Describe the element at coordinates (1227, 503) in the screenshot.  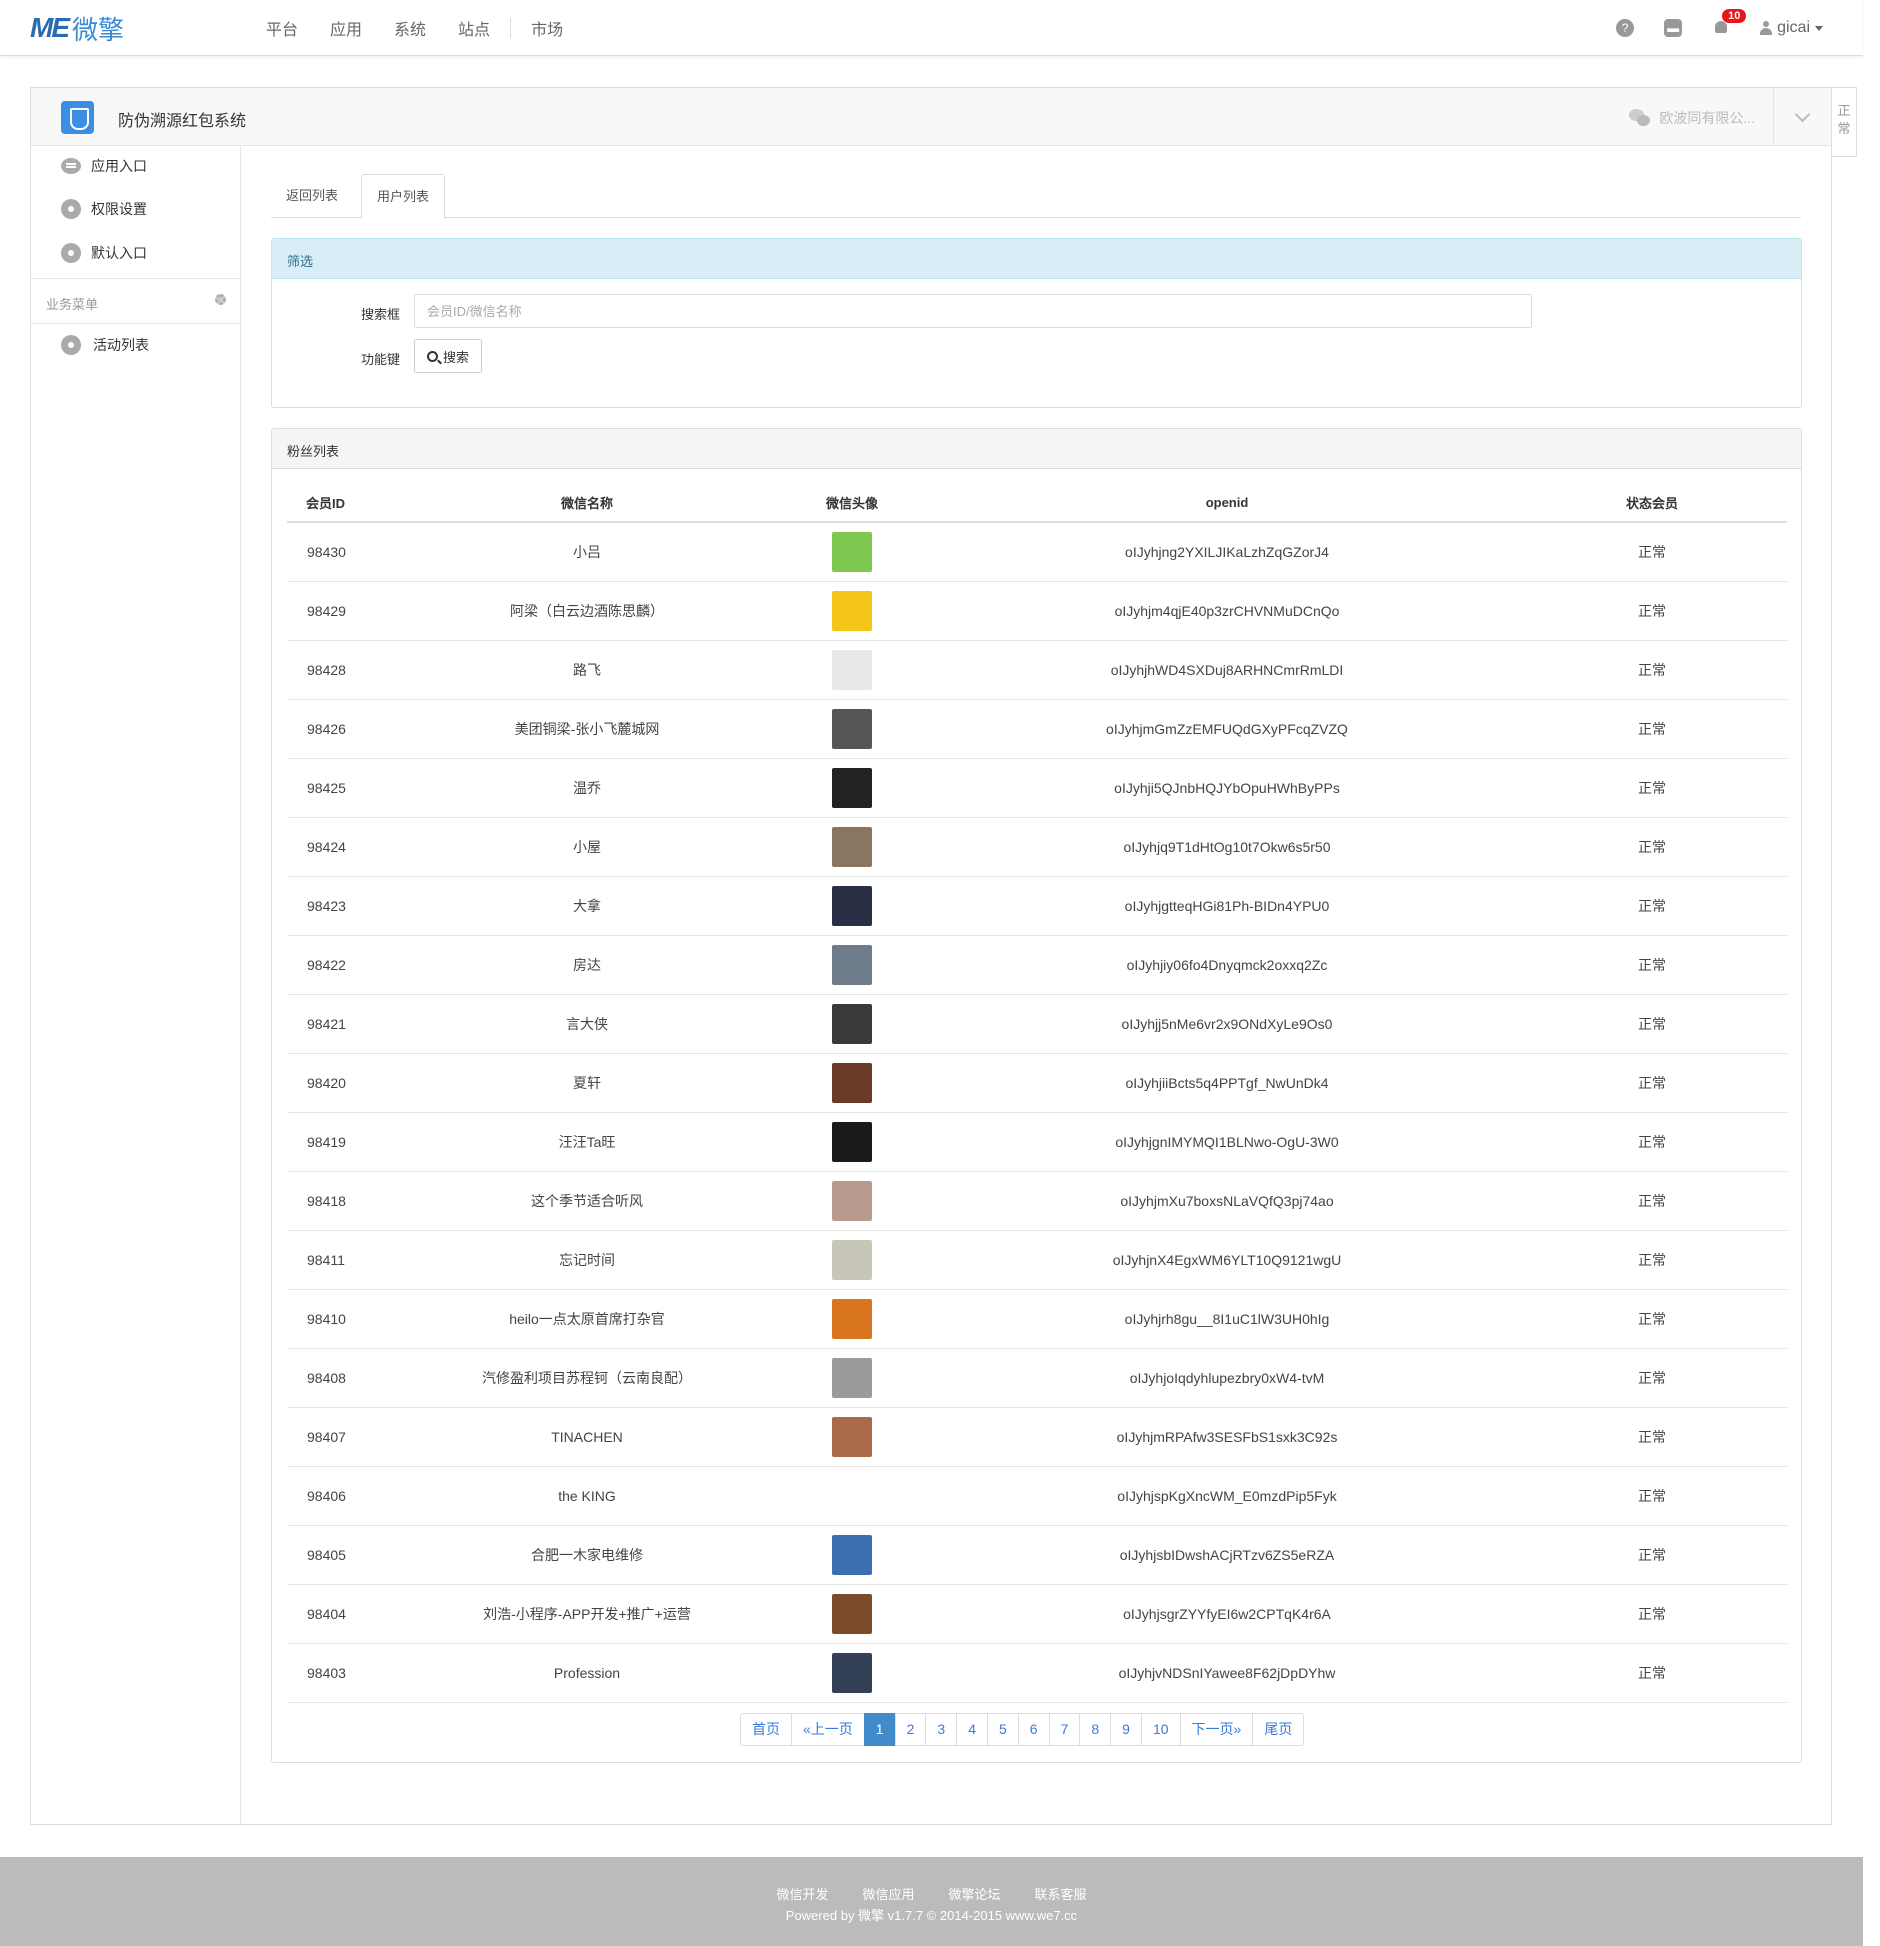
I see `col-header-openid: openid` at that location.